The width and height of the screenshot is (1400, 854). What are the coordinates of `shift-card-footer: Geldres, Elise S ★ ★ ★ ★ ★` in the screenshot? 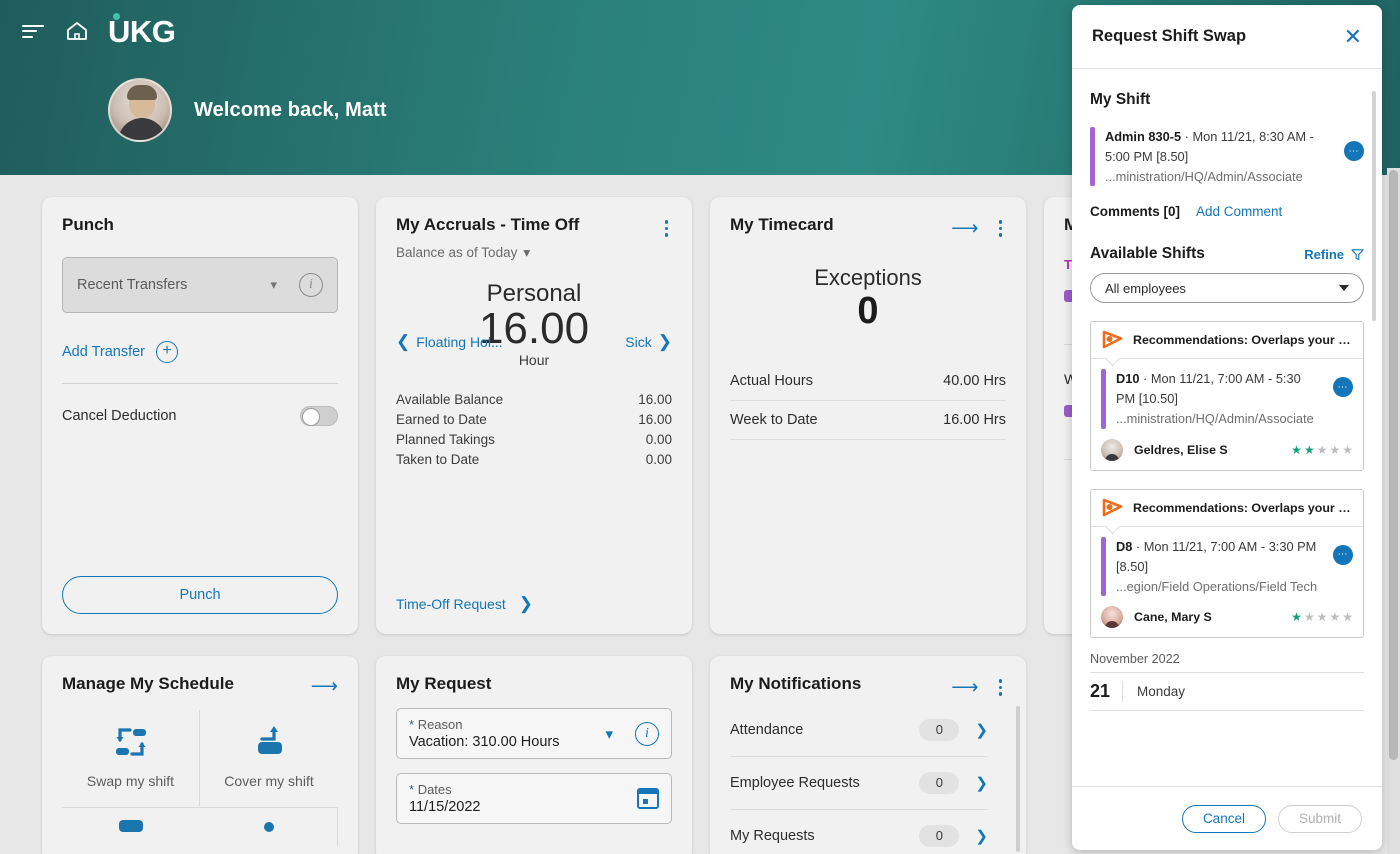 It's located at (1227, 451).